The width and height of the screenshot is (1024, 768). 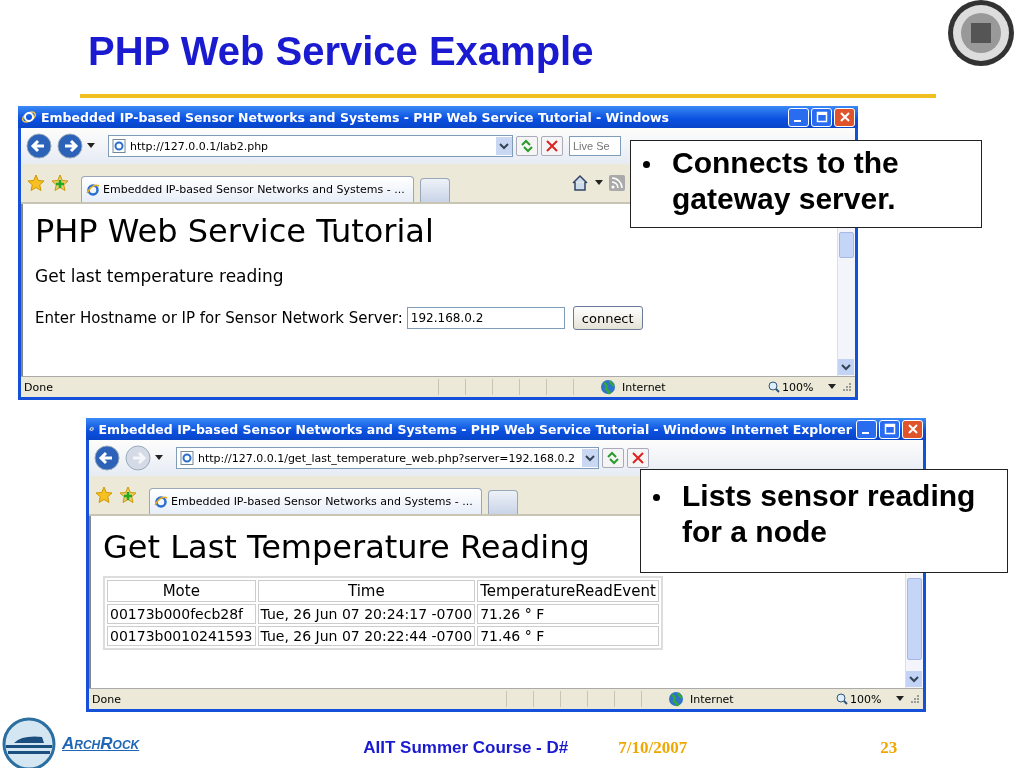 What do you see at coordinates (466, 748) in the screenshot?
I see `course-name: AIIT Summer Course - D#` at bounding box center [466, 748].